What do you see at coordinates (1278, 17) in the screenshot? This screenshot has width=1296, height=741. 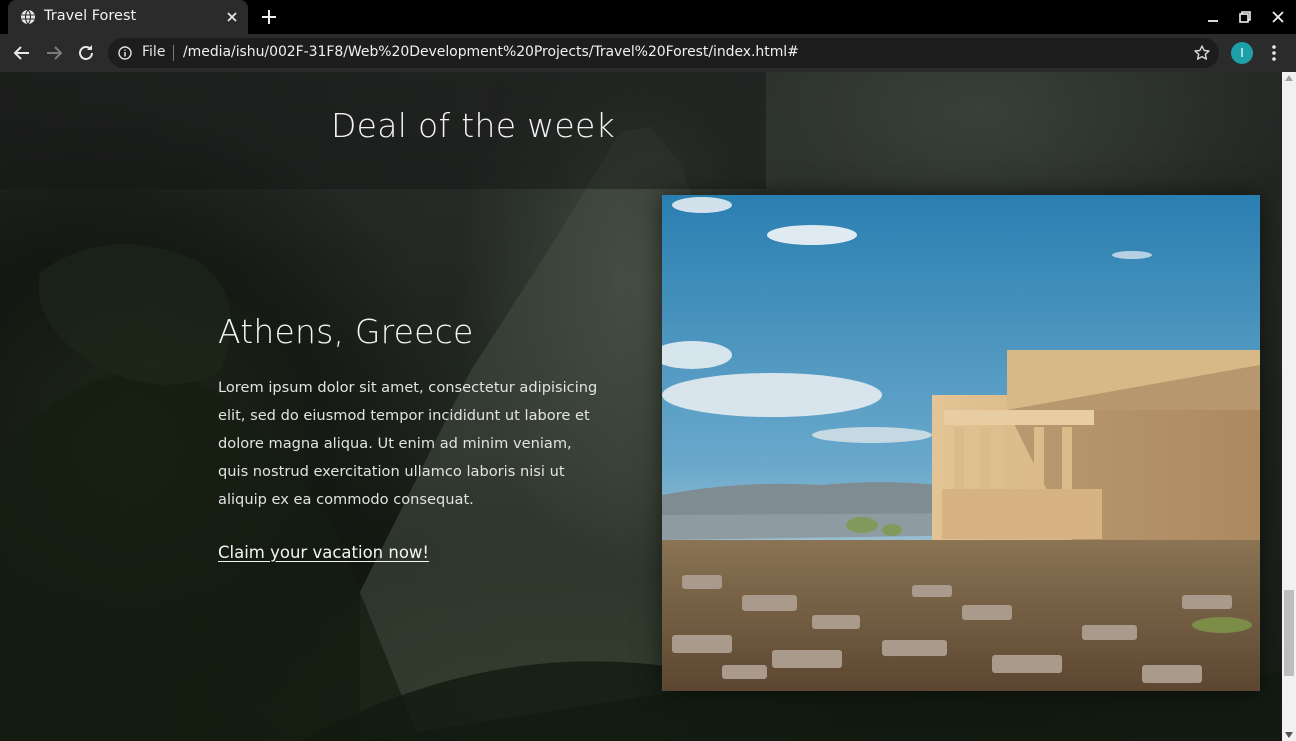 I see `close-window-icon` at bounding box center [1278, 17].